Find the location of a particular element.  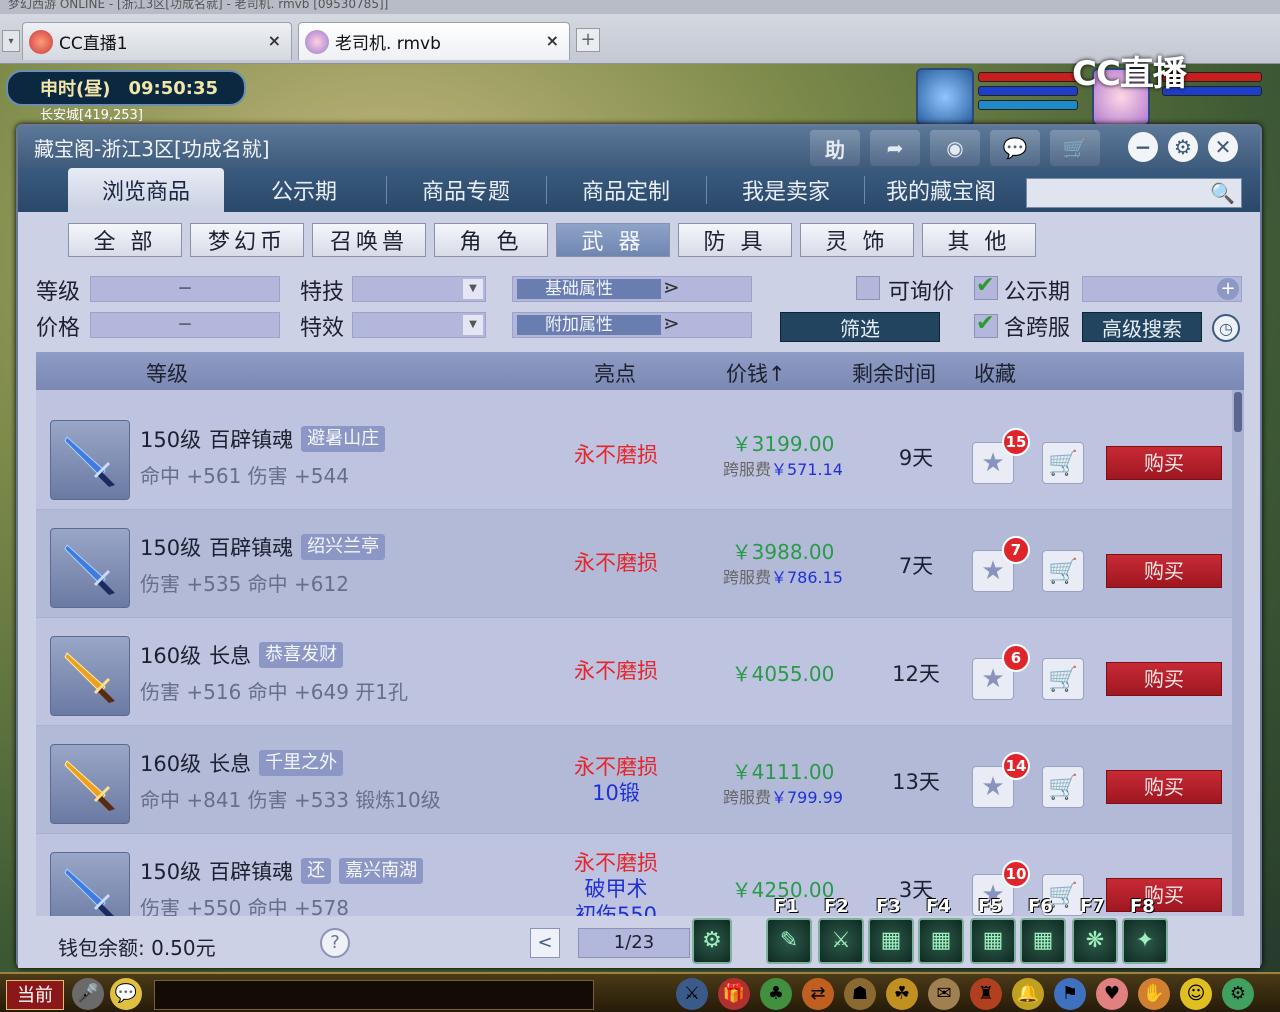

close-icon: ✕ is located at coordinates (1223, 147).